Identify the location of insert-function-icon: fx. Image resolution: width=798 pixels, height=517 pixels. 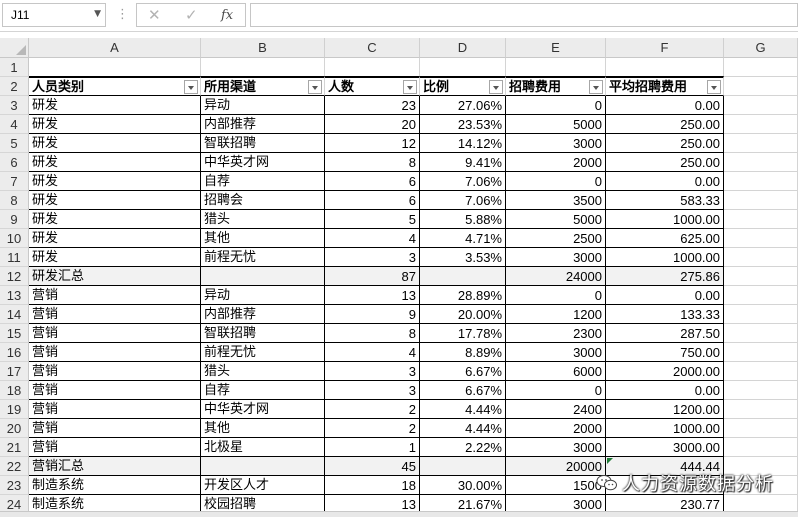
(227, 15).